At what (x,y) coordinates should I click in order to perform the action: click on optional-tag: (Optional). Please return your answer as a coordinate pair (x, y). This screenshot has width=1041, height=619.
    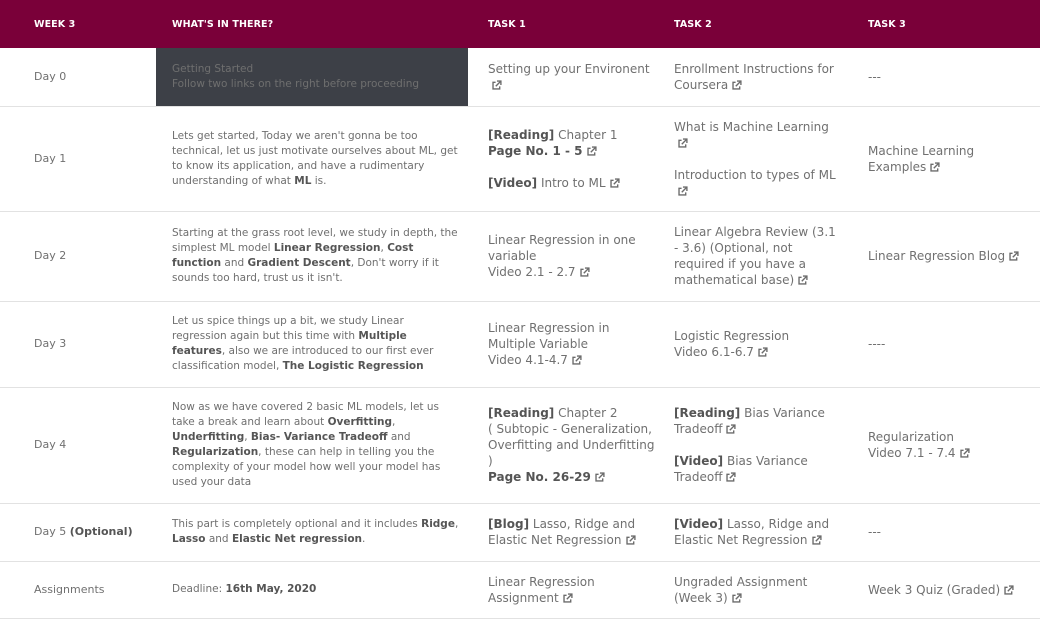
    Looking at the image, I should click on (101, 531).